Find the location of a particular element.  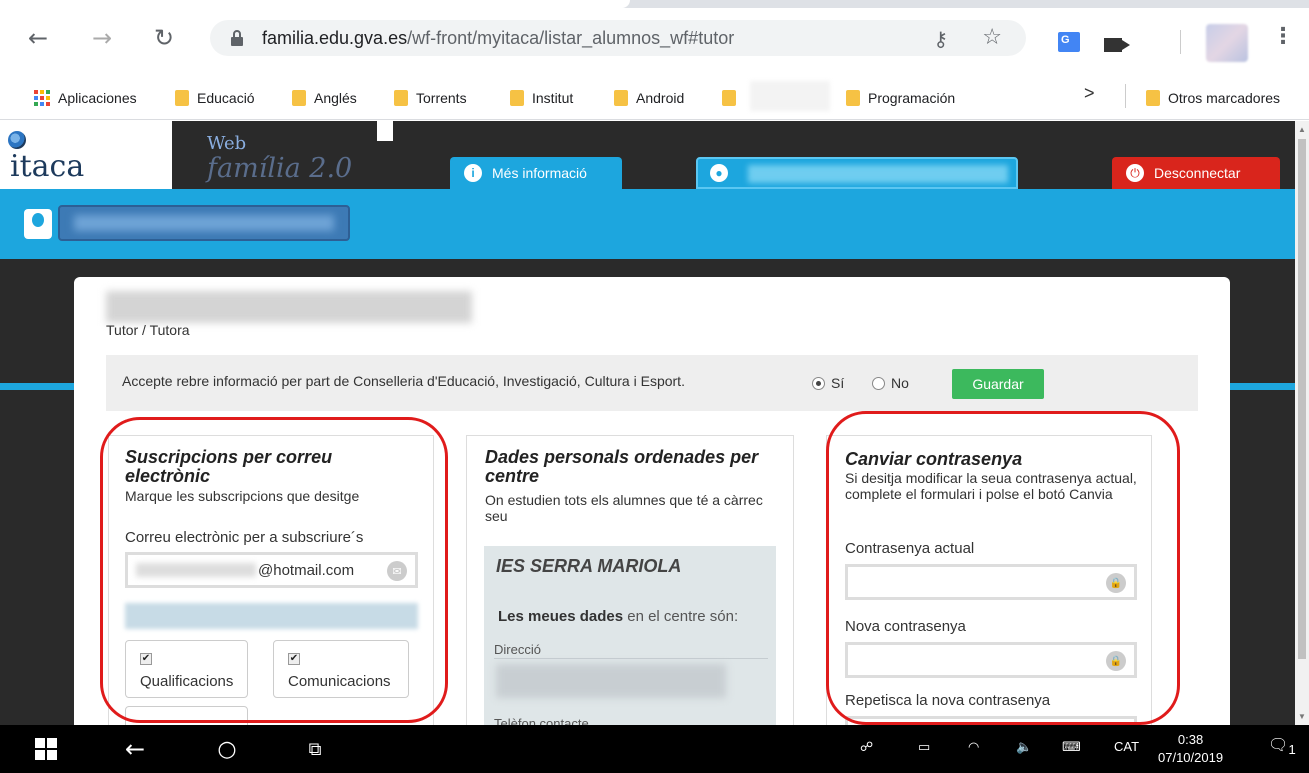

people-icon: ☍ is located at coordinates (866, 747).